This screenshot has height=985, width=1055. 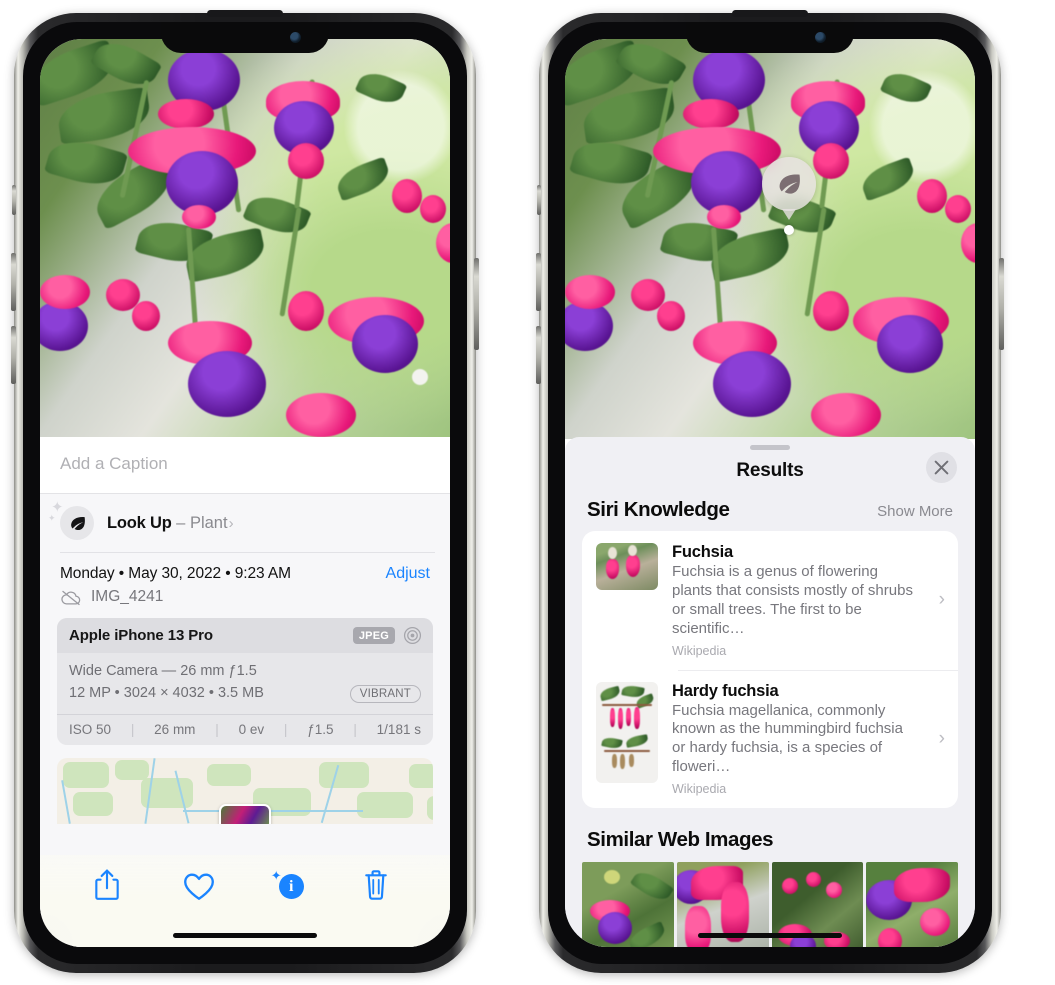 What do you see at coordinates (245, 570) in the screenshot?
I see `photo-meta-row: Monday • May 30, 2022 • 9:23 AM Adjust` at bounding box center [245, 570].